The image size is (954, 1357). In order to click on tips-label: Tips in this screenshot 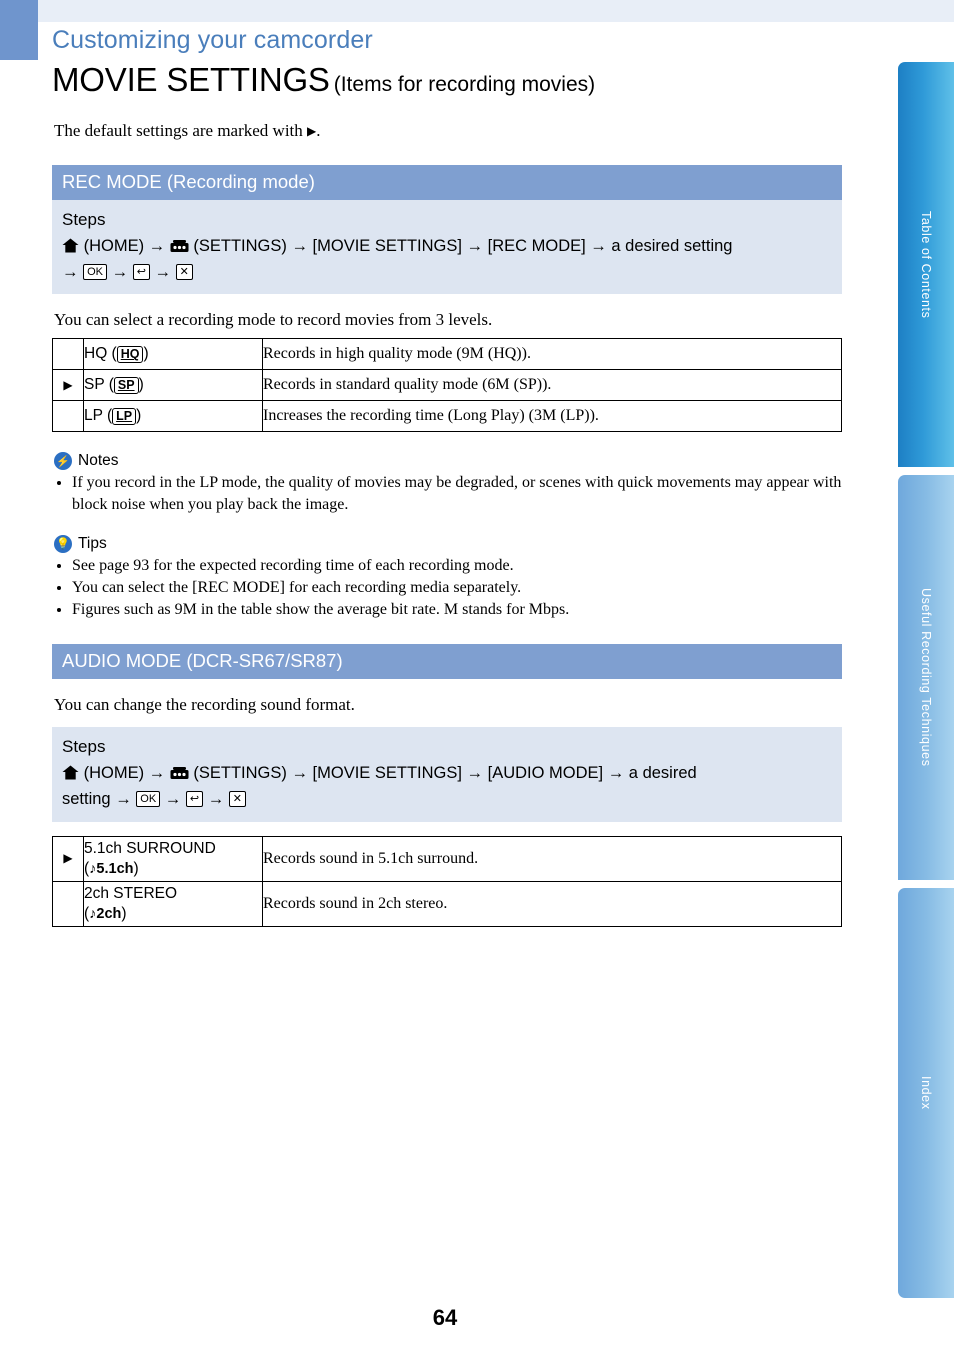, I will do `click(92, 543)`.